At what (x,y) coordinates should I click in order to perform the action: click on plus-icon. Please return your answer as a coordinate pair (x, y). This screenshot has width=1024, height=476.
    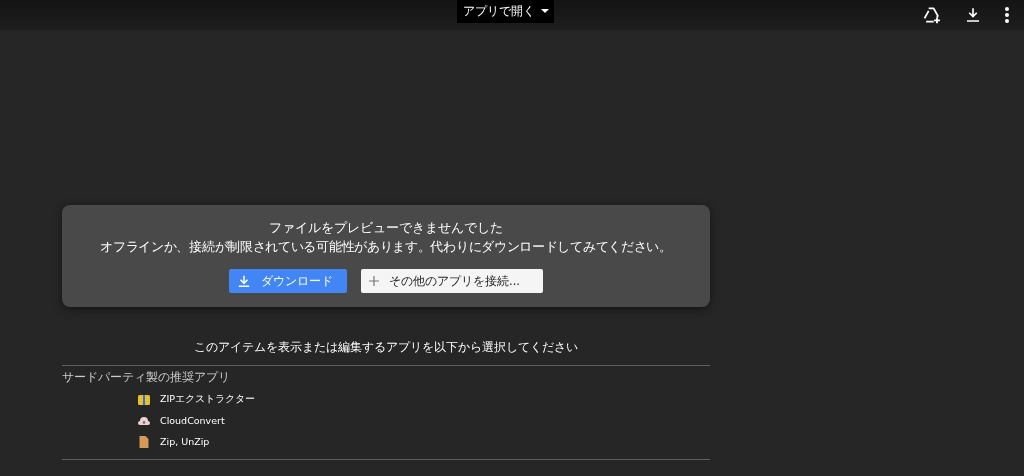
    Looking at the image, I should click on (374, 281).